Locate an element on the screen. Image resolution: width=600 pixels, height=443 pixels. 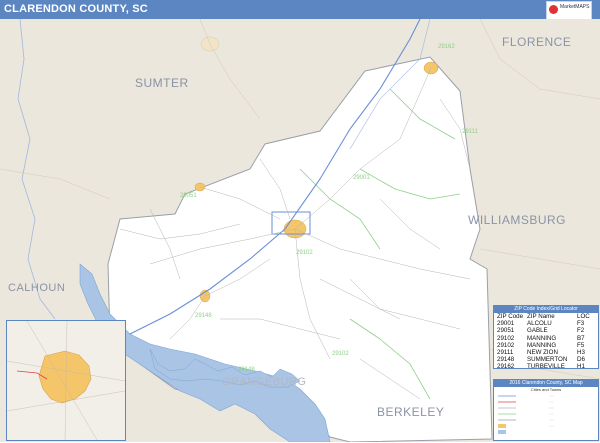
name-cell: TURBEVILLE is located at coordinates (546, 367).